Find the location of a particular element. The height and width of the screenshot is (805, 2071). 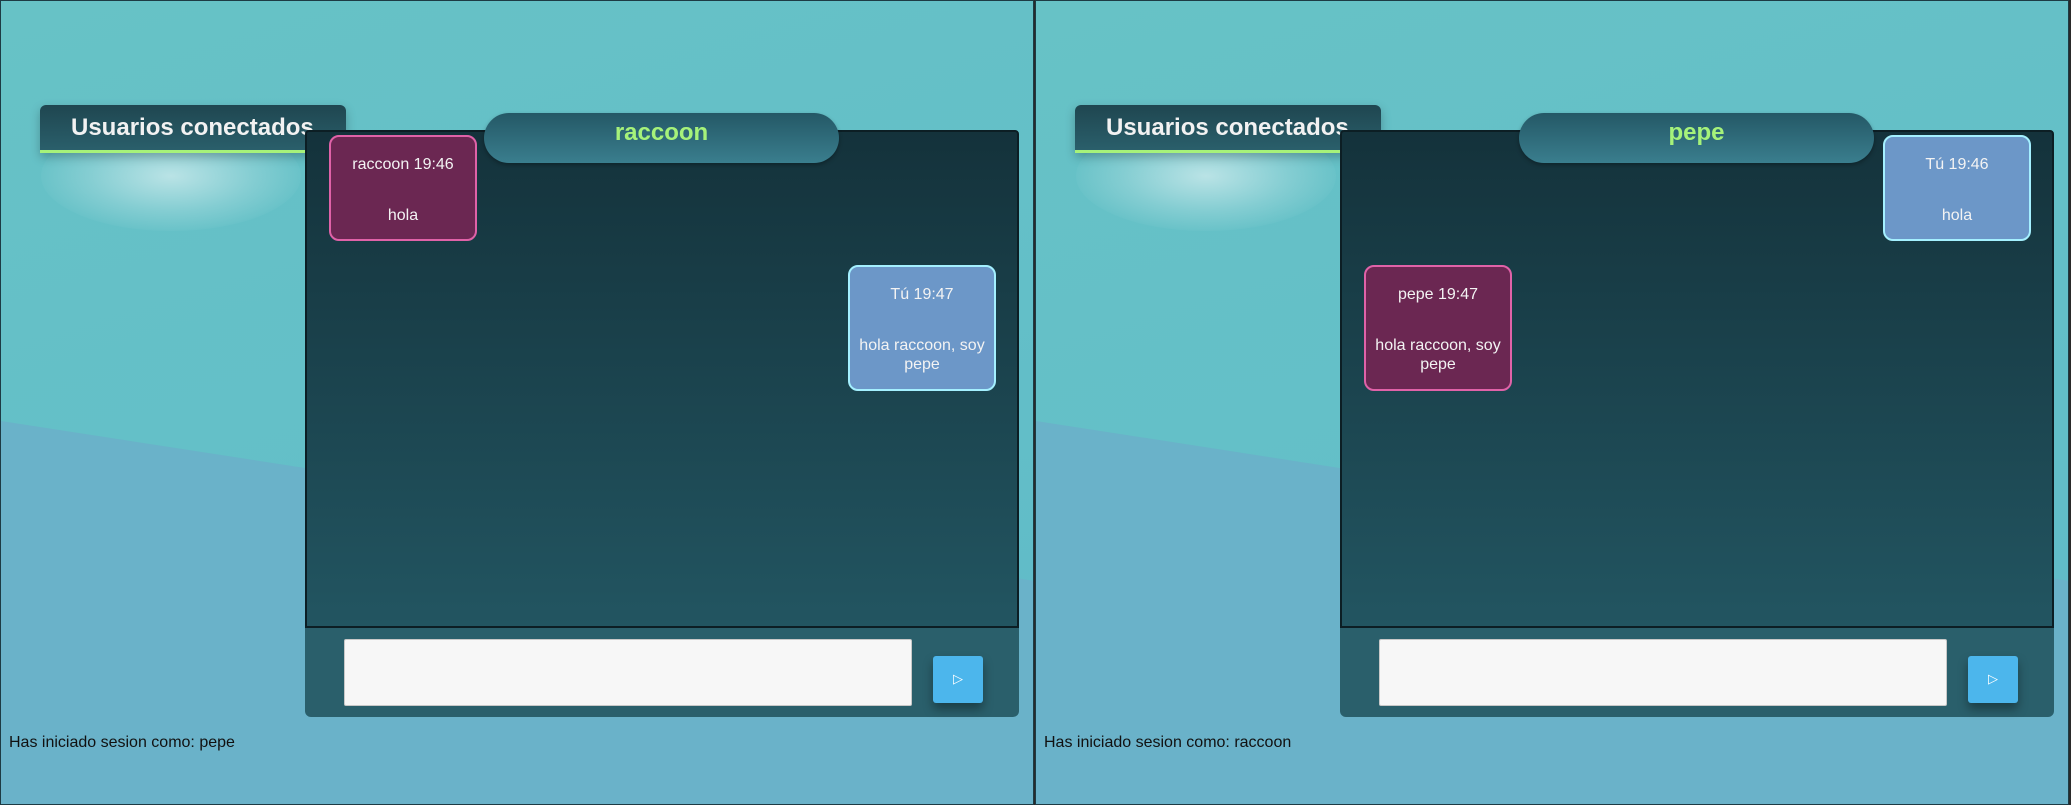

message-bubble-sent: Tú 19:46 hola is located at coordinates (1957, 188).